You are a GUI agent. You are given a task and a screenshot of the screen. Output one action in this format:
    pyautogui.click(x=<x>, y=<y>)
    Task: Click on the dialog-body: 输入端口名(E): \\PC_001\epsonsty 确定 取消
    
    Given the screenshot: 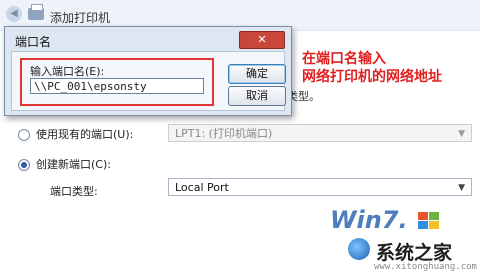 What is the action you would take?
    pyautogui.click(x=148, y=81)
    